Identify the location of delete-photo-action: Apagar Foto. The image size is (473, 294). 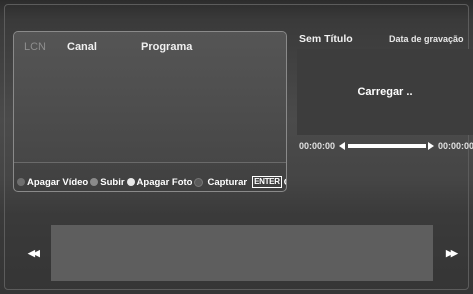
(159, 182).